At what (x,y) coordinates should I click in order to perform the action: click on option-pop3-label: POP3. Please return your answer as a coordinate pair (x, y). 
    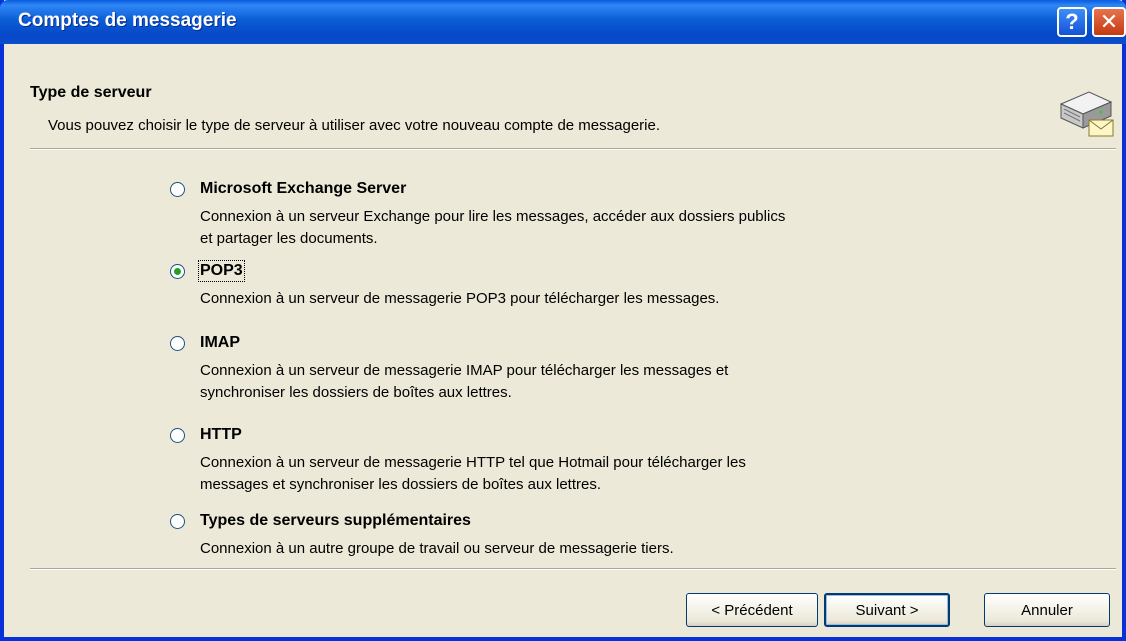
    Looking at the image, I should click on (221, 271).